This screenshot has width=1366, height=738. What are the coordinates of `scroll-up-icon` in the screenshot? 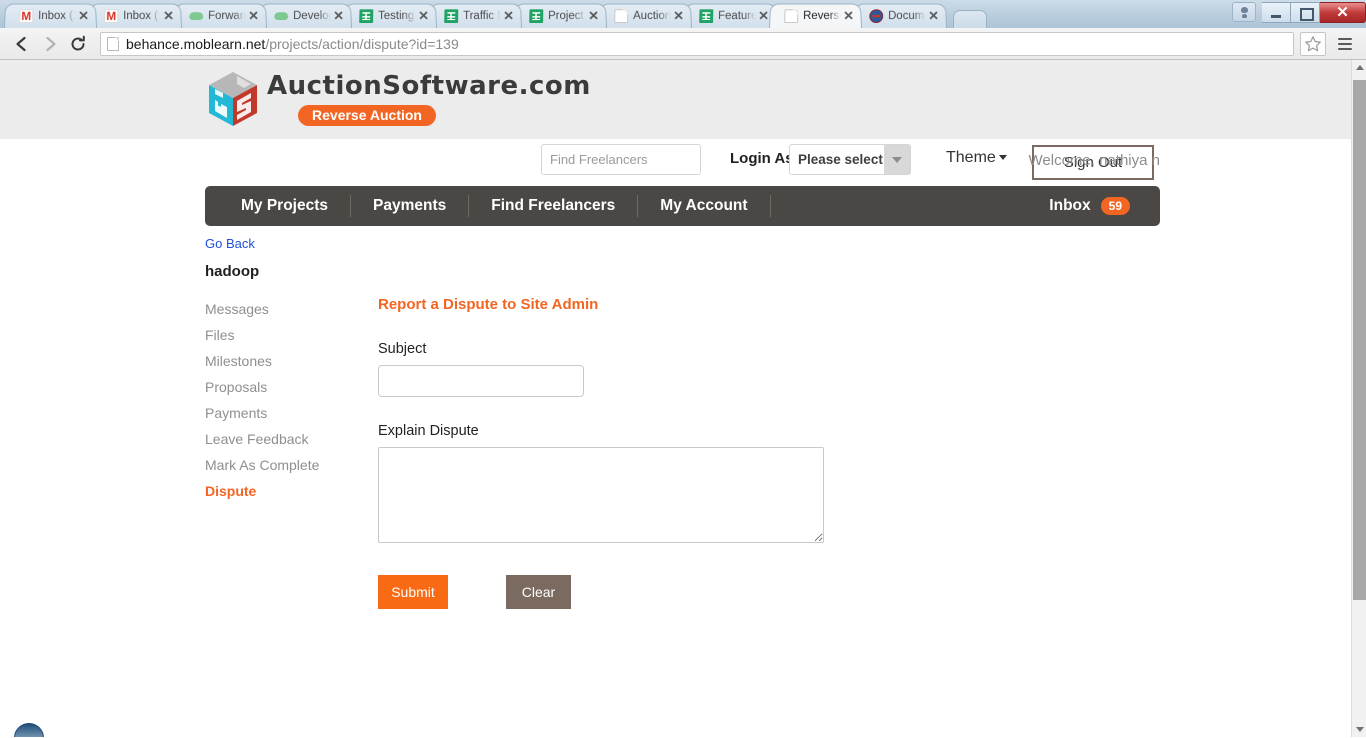 It's located at (1359, 68).